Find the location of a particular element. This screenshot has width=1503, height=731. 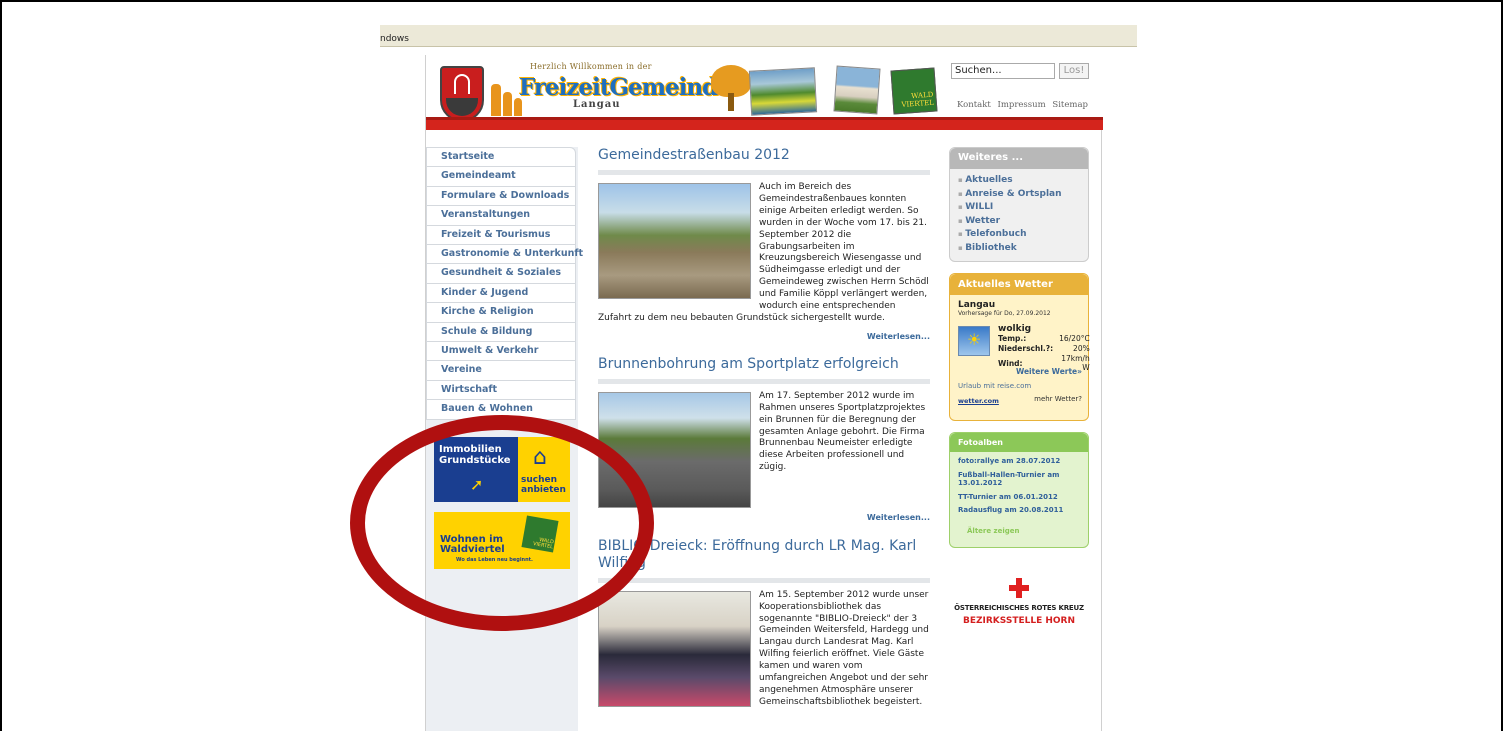

rotes-kreuz-line1: ÖSTERREICHISCHES ROTES KREUZ is located at coordinates (1019, 608).